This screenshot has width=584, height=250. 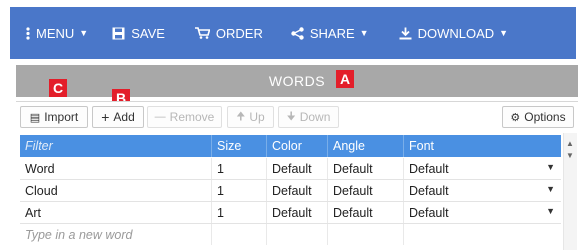 I want to click on grid-header-row: Filter Size Color Angle Font, so click(x=290, y=146).